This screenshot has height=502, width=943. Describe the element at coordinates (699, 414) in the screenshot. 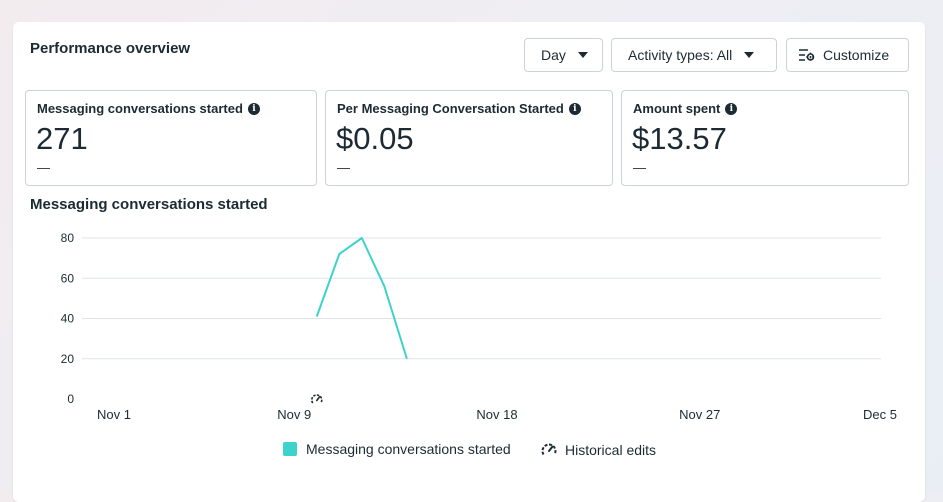

I see `x-tick-label: Nov 27` at that location.